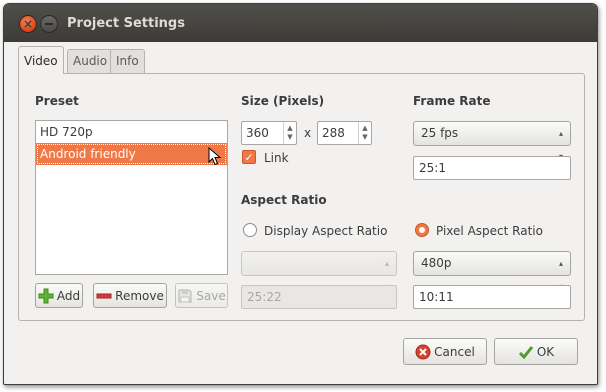 This screenshot has height=392, width=606. Describe the element at coordinates (308, 133) in the screenshot. I see `size-separator: x` at that location.